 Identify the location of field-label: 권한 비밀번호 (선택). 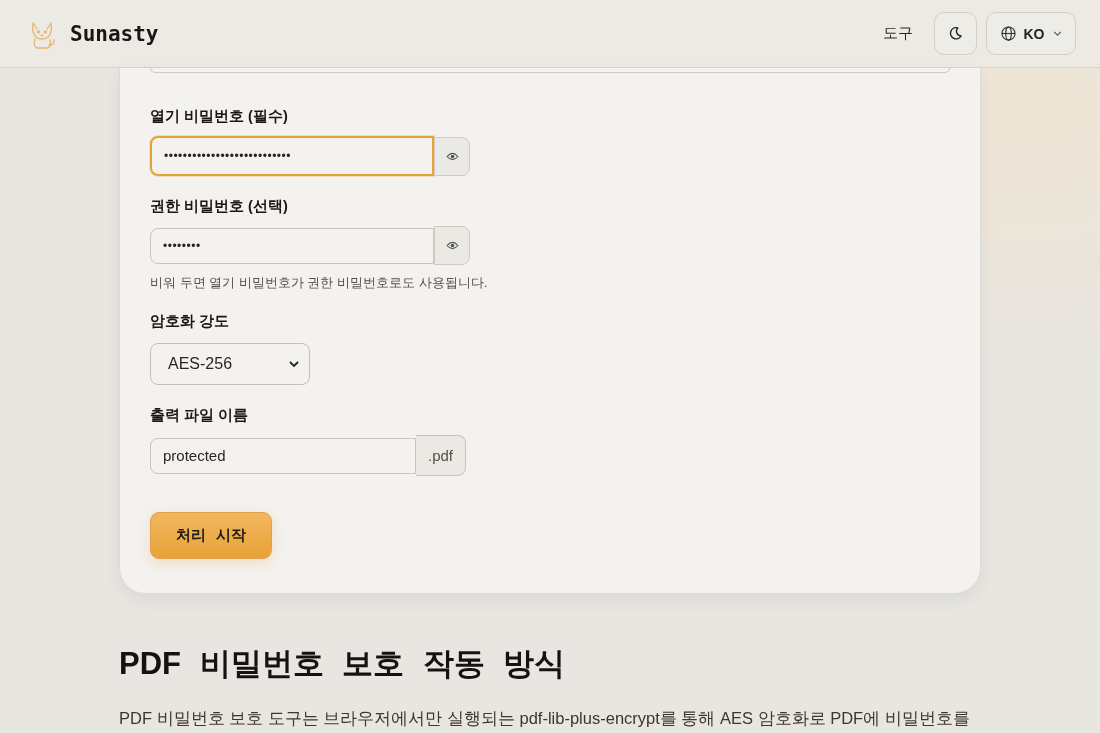
(219, 206).